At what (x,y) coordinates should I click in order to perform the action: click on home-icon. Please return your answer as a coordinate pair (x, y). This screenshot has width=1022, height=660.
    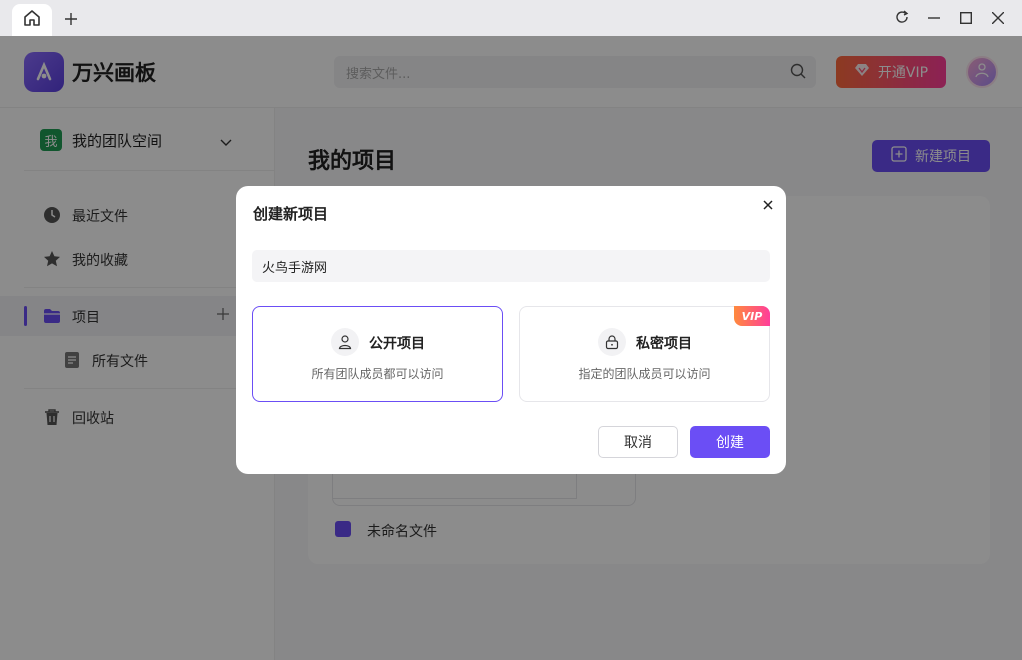
    Looking at the image, I should click on (32, 20).